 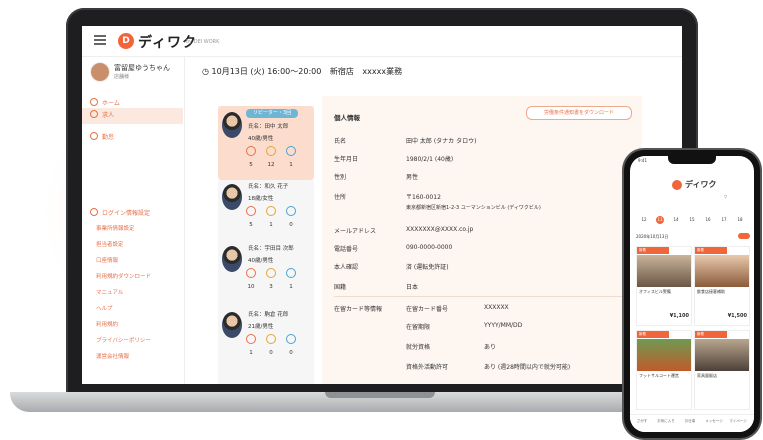 I want to click on user-role: 店舗様, so click(x=122, y=77).